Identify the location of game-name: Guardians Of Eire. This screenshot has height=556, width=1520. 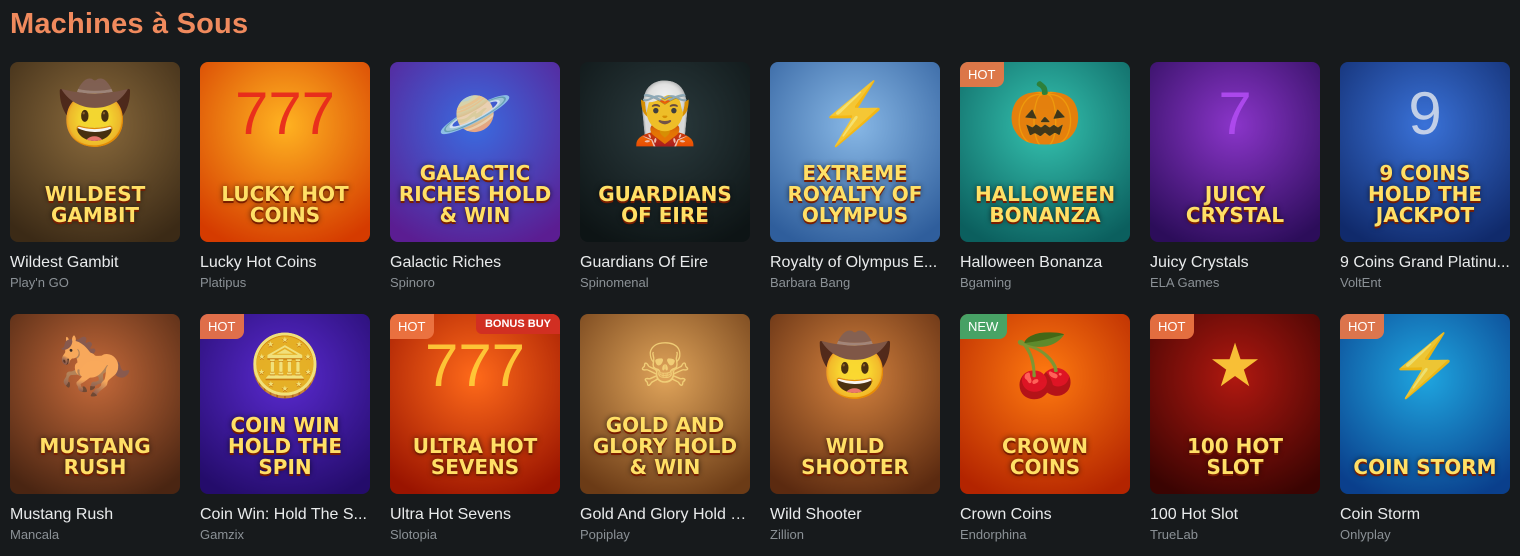
(665, 263).